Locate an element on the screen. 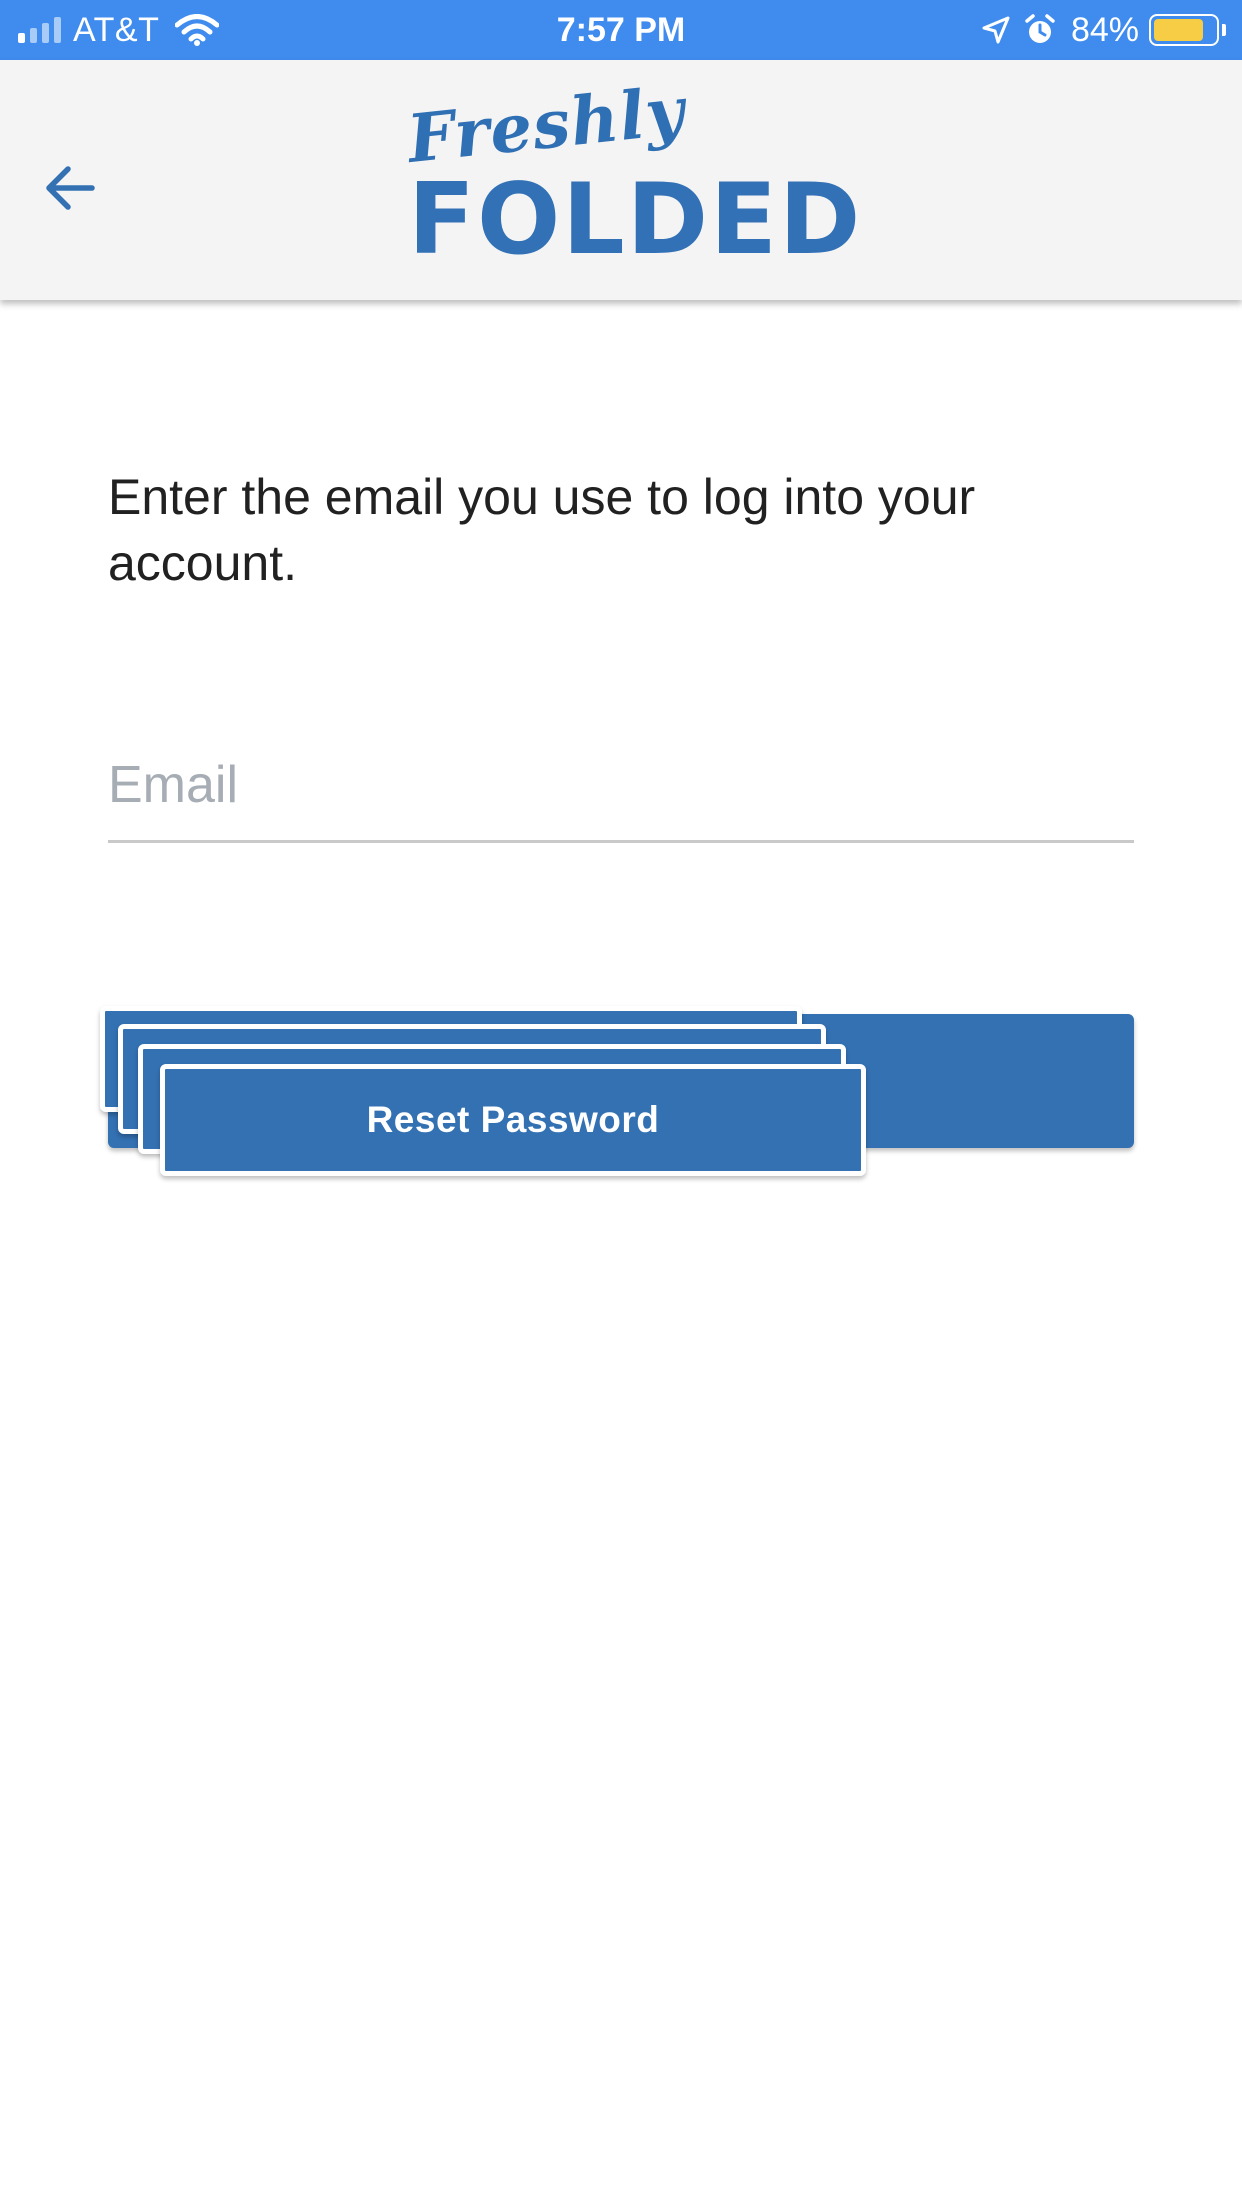 The image size is (1242, 2208). freshly-folded-logo: Freshly FOLDED is located at coordinates (632, 170).